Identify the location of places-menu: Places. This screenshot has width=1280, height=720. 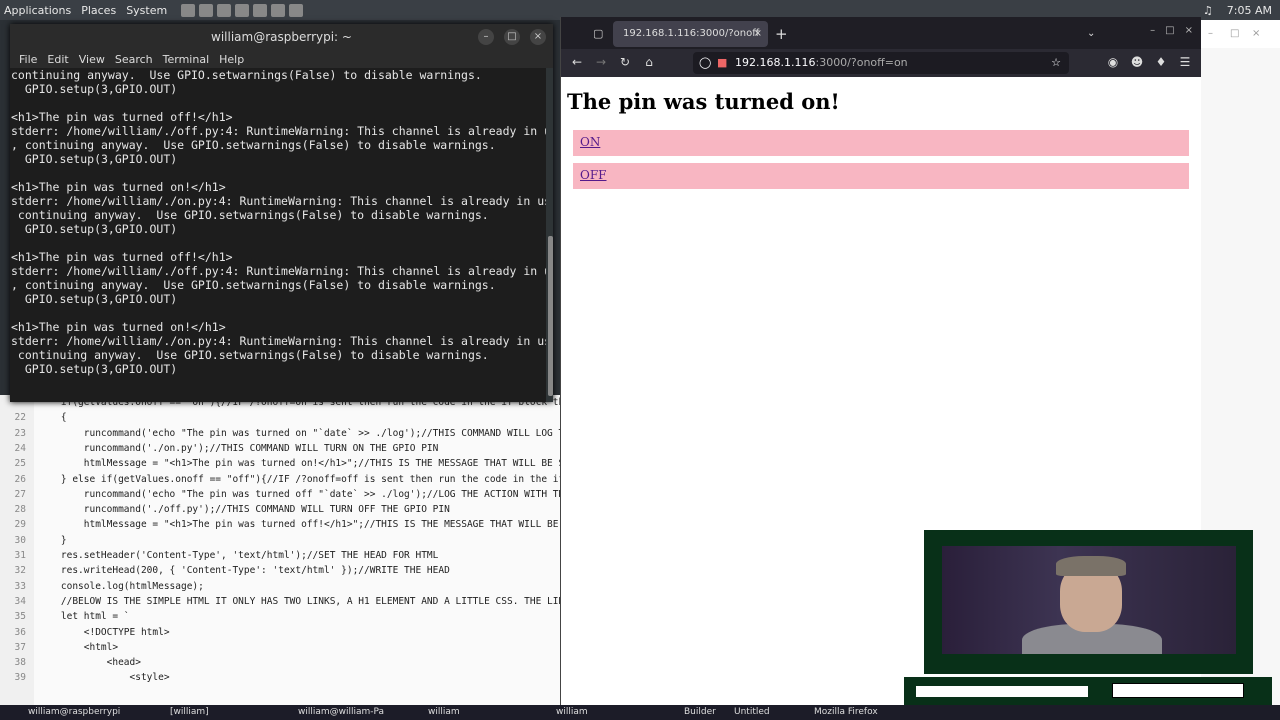
(99, 10).